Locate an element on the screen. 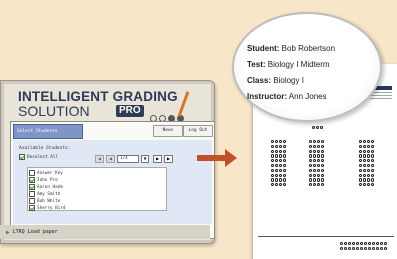 This screenshot has height=259, width=397. chevron-down-icon: ▼ is located at coordinates (145, 159).